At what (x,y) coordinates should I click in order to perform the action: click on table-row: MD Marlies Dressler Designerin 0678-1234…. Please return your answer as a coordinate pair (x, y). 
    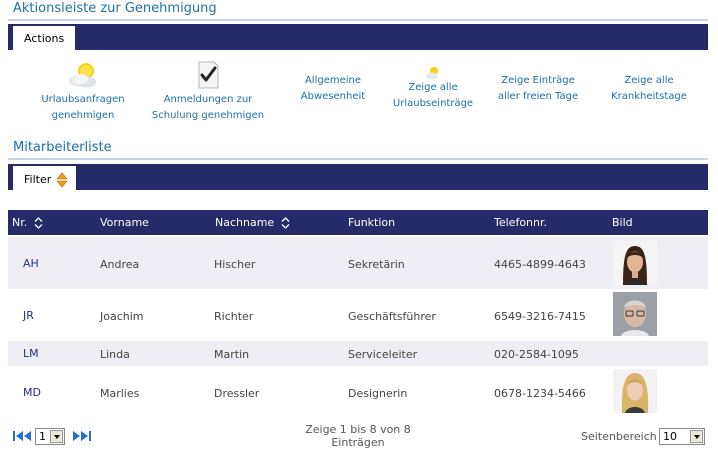
    Looking at the image, I should click on (358, 392).